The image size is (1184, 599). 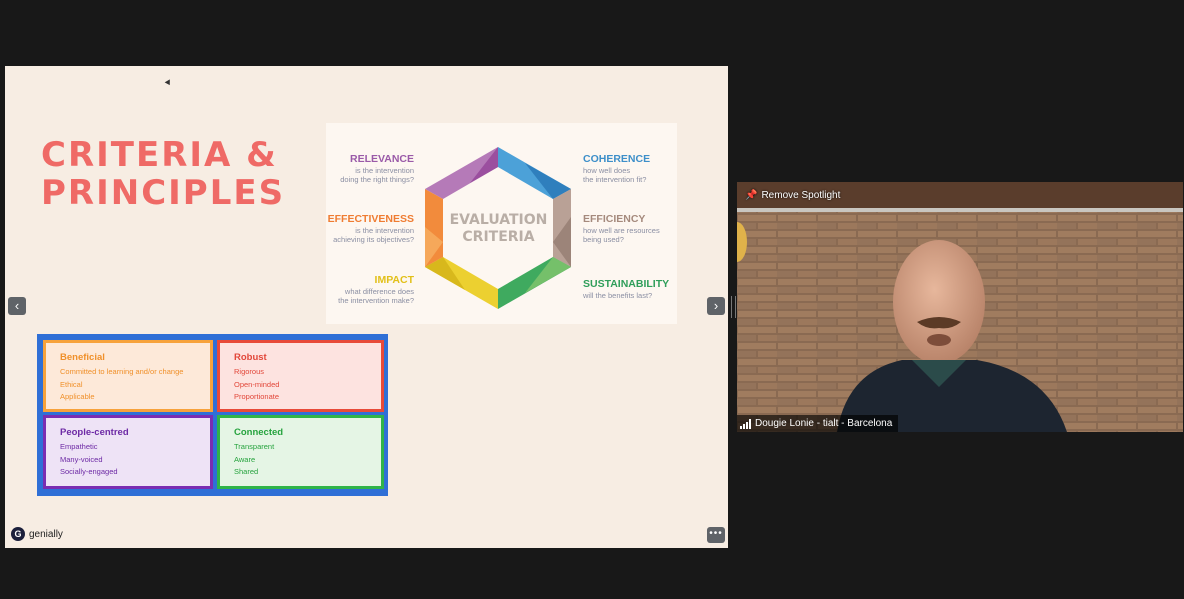 I want to click on principle-heading: Robust, so click(x=250, y=357).